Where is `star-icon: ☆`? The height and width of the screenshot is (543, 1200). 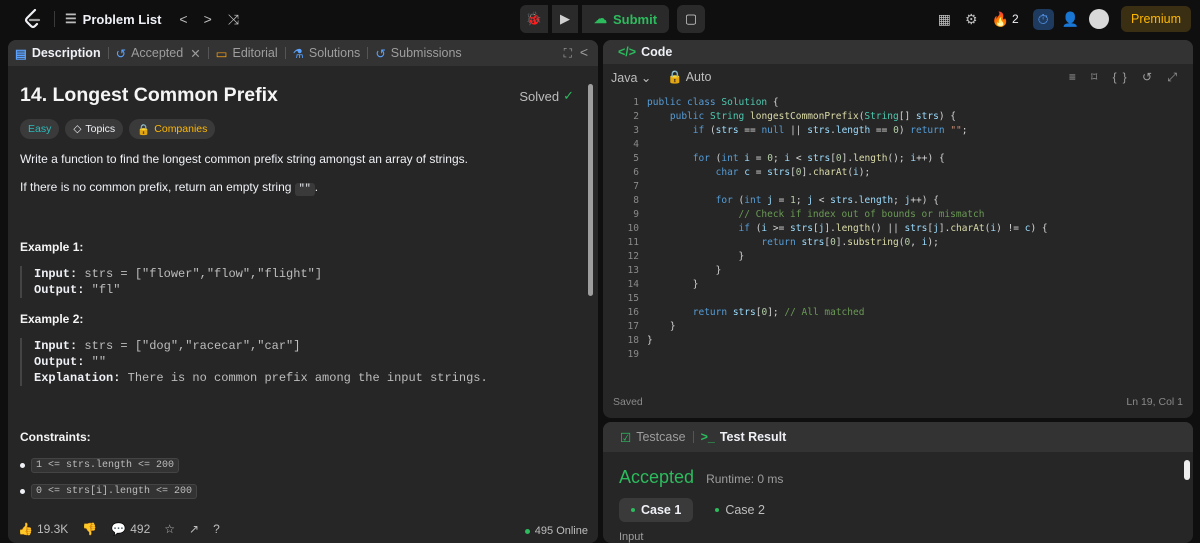 star-icon: ☆ is located at coordinates (170, 529).